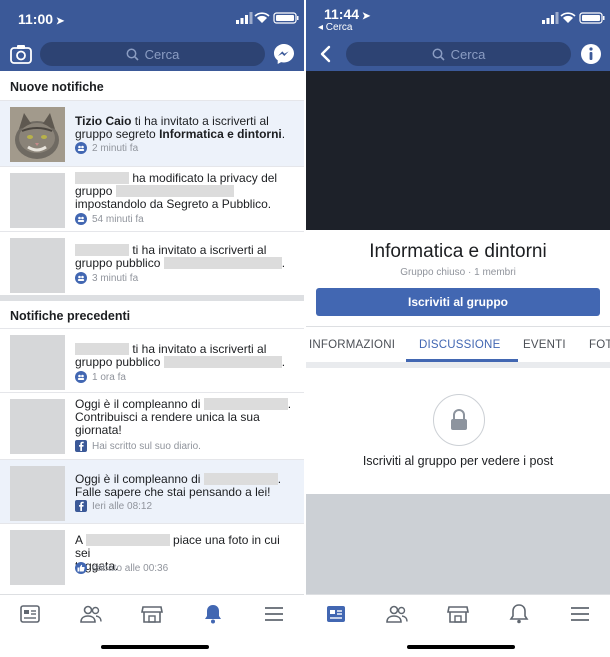  I want to click on group-cover-photo, so click(458, 150).